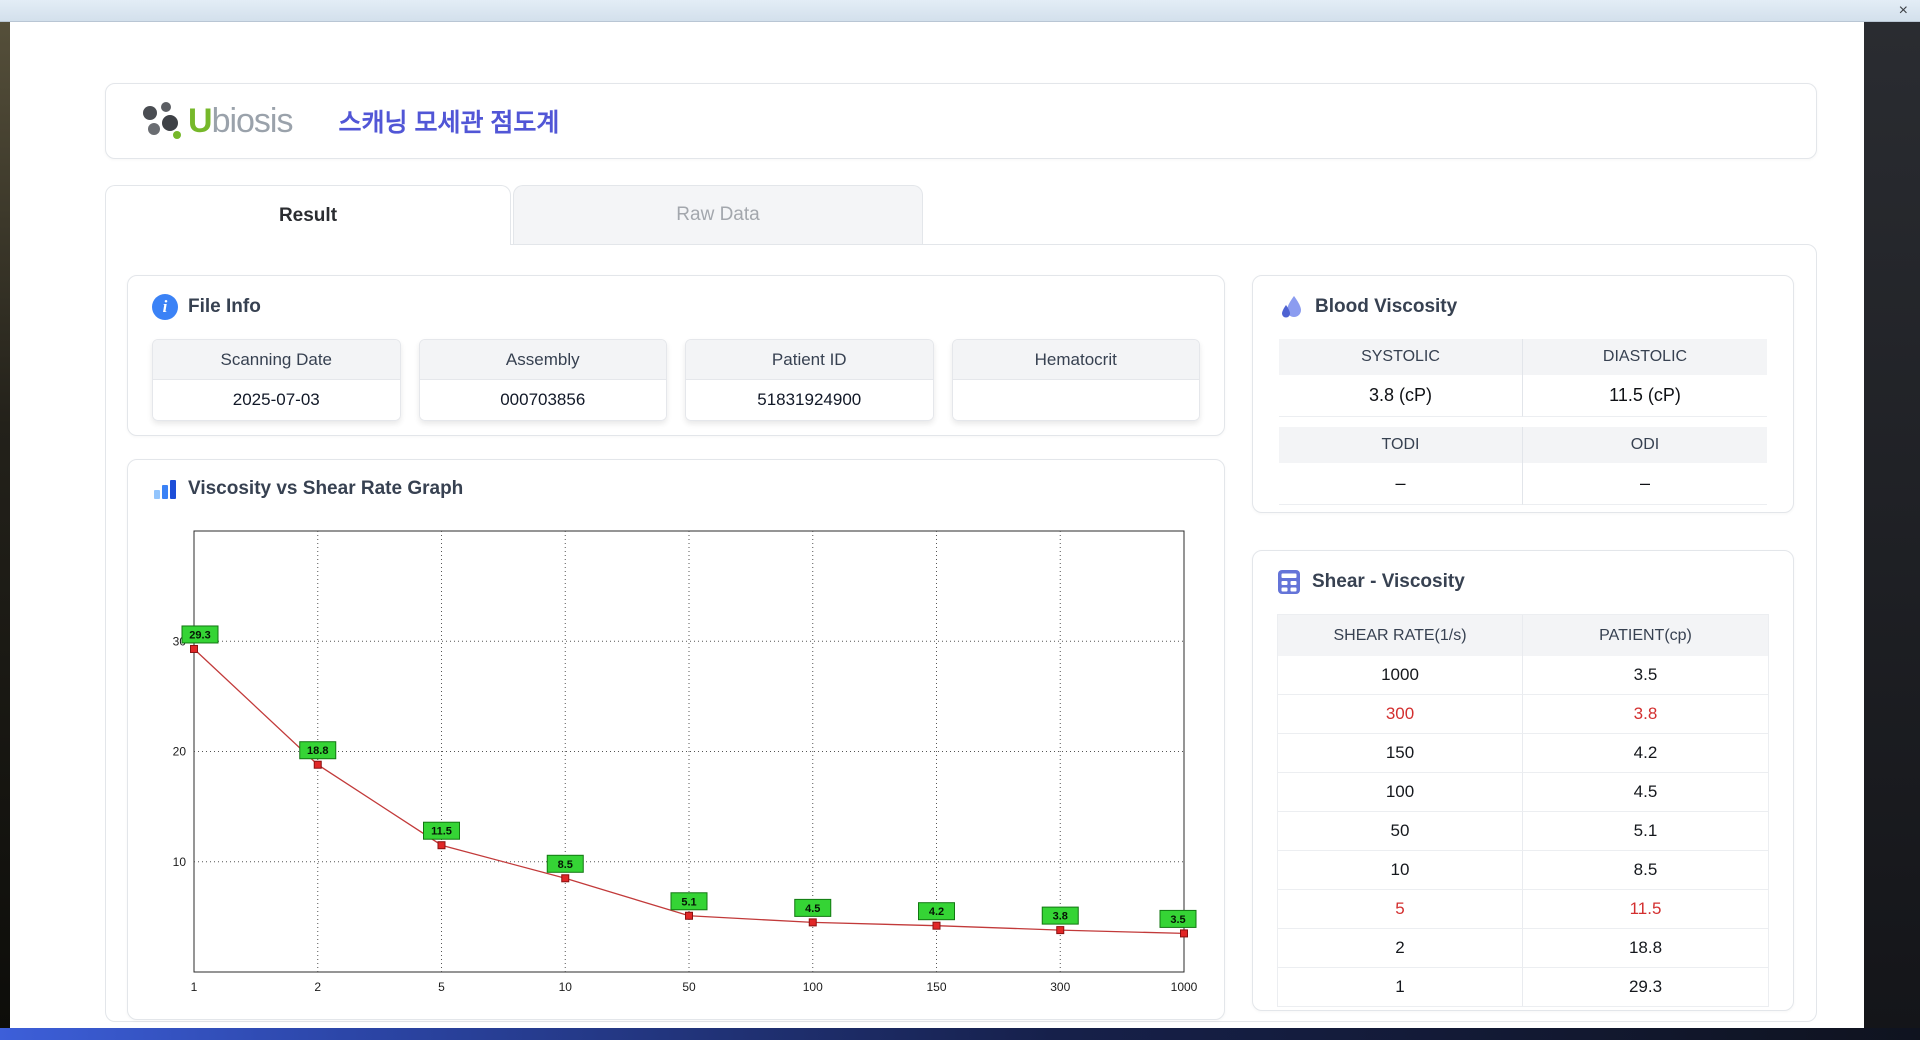 The height and width of the screenshot is (1040, 1920). I want to click on table-row: 50 5.1, so click(1523, 831).